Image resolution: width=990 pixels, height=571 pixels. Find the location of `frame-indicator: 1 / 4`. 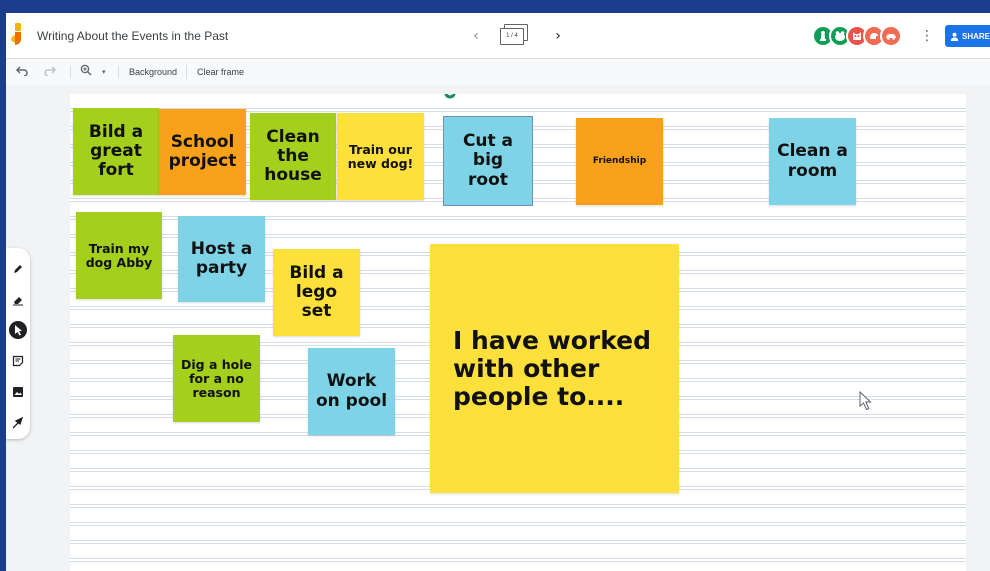

frame-indicator: 1 / 4 is located at coordinates (515, 36).